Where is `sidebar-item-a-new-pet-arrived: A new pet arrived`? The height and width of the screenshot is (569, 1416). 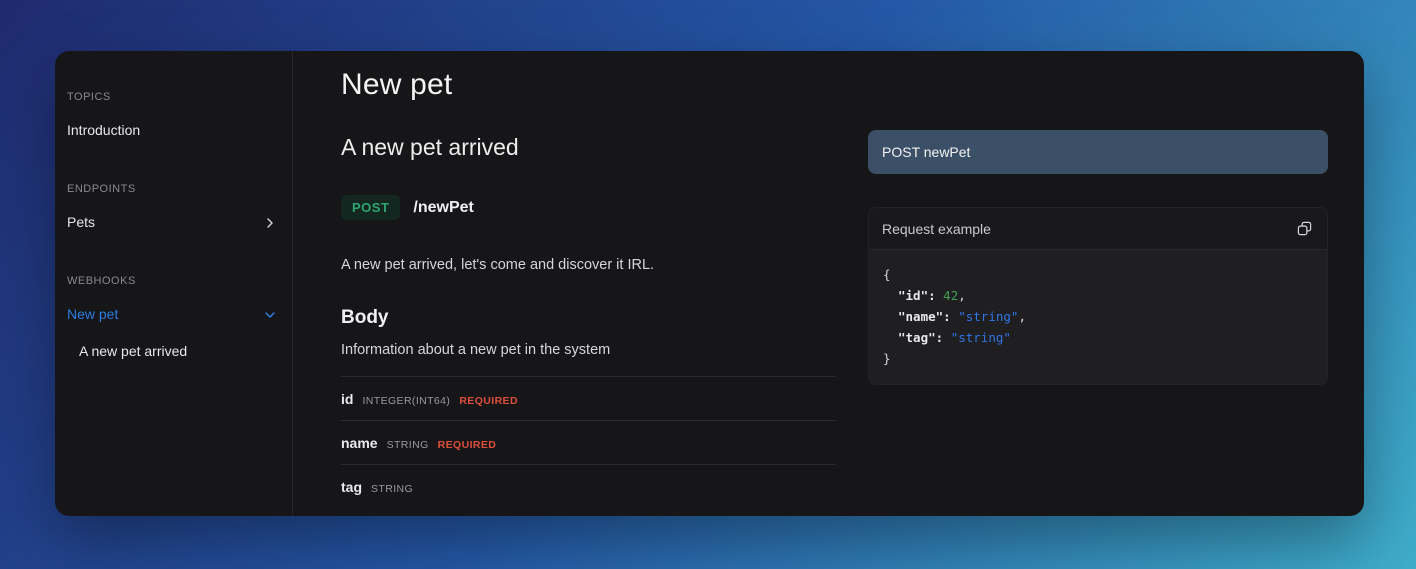
sidebar-item-a-new-pet-arrived: A new pet arrived is located at coordinates (171, 351).